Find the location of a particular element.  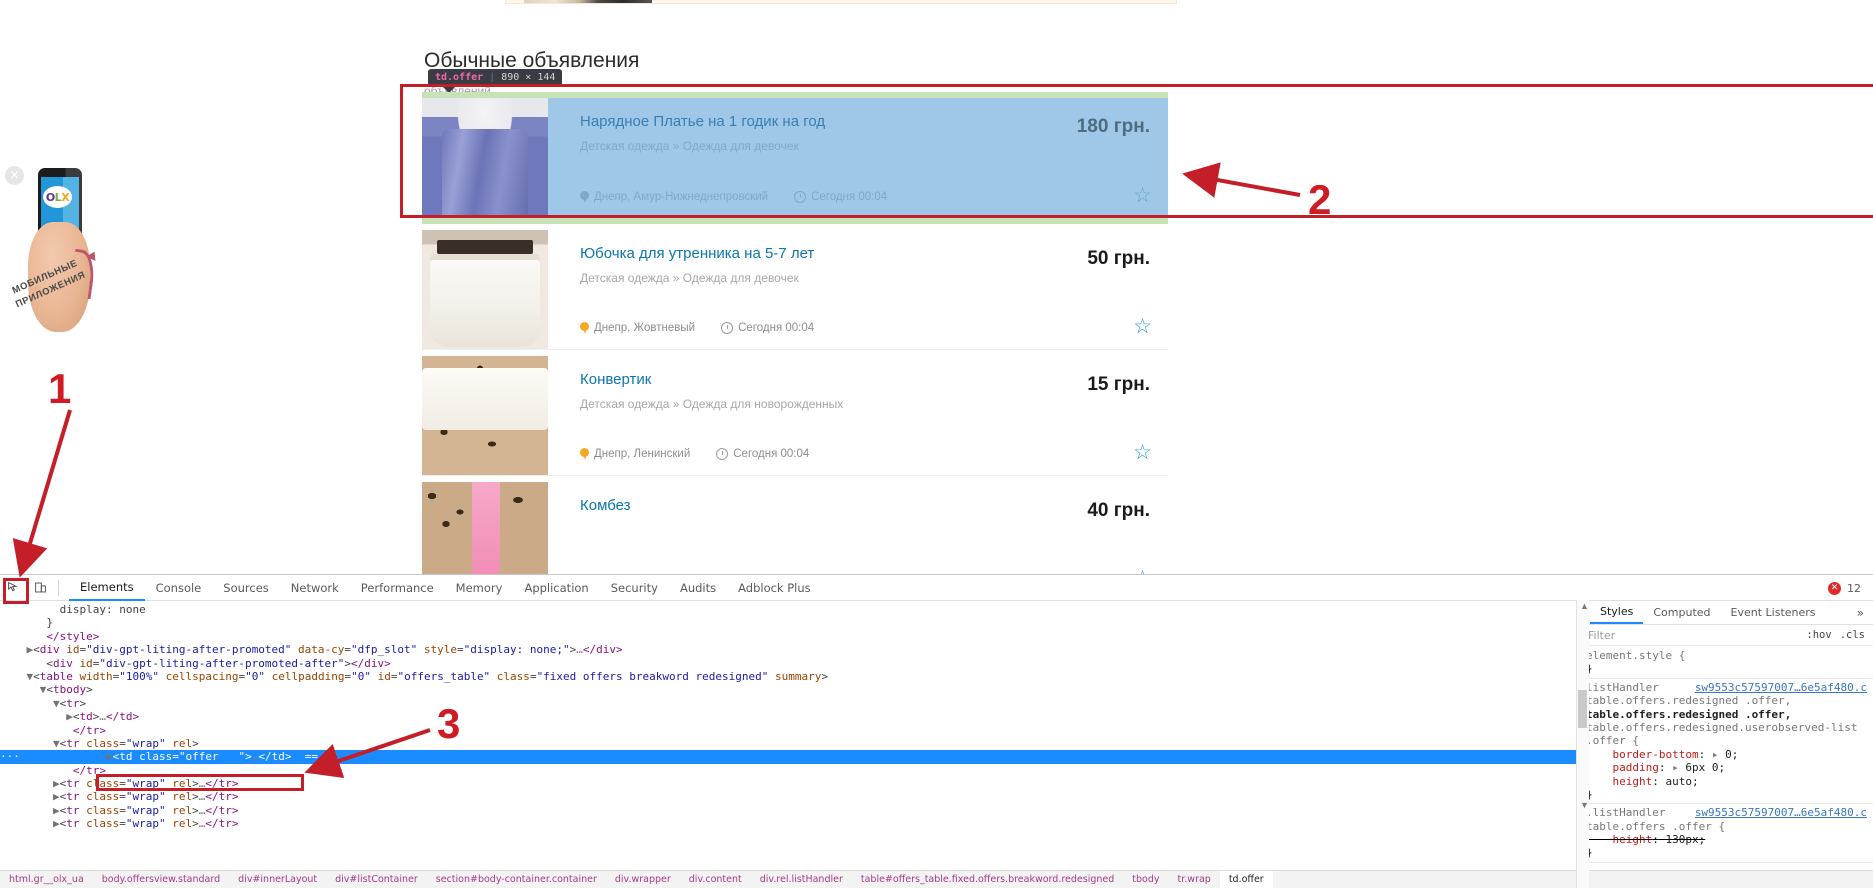

breadcrumb-item: td.offer is located at coordinates (1246, 879).